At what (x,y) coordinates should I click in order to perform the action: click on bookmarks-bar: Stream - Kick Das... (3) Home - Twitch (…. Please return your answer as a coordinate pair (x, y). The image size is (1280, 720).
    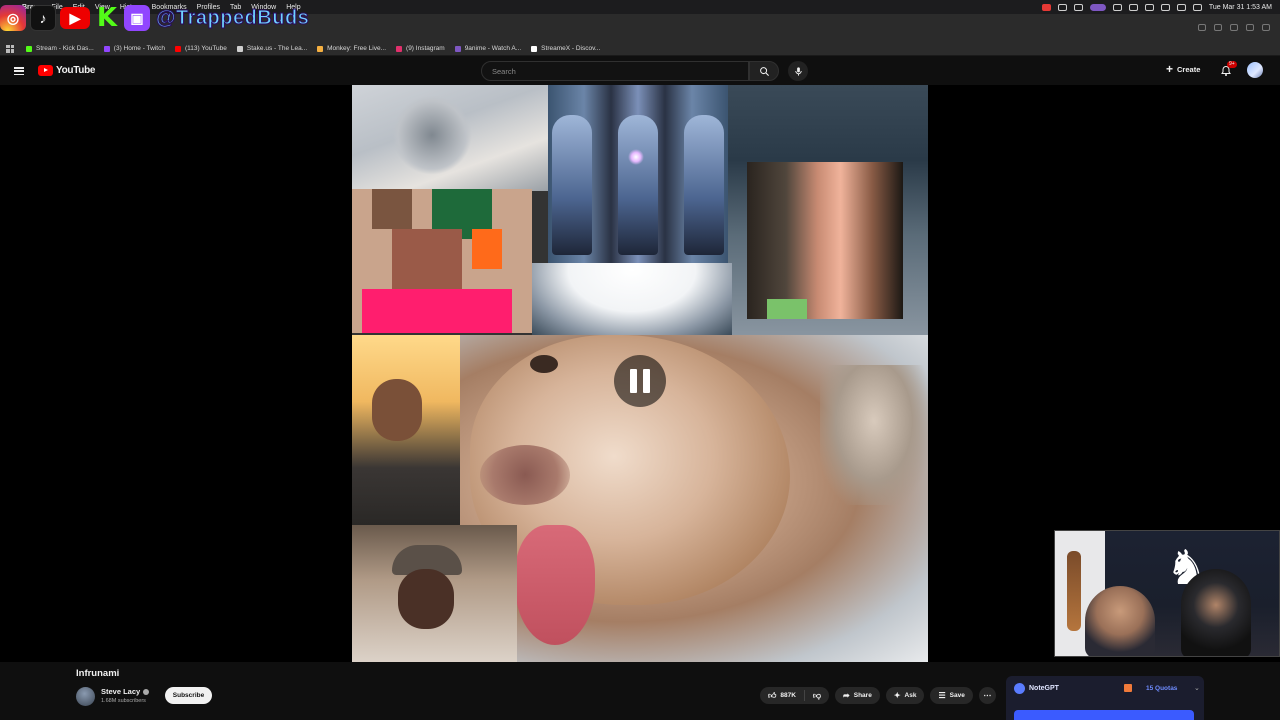
    Looking at the image, I should click on (640, 49).